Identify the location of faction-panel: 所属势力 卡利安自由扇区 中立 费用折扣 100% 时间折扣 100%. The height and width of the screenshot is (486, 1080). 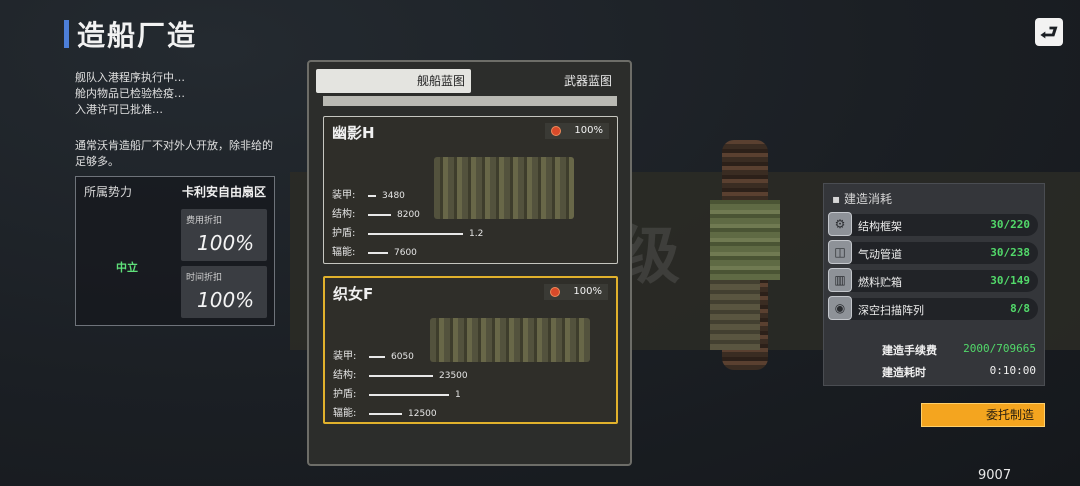
(175, 251).